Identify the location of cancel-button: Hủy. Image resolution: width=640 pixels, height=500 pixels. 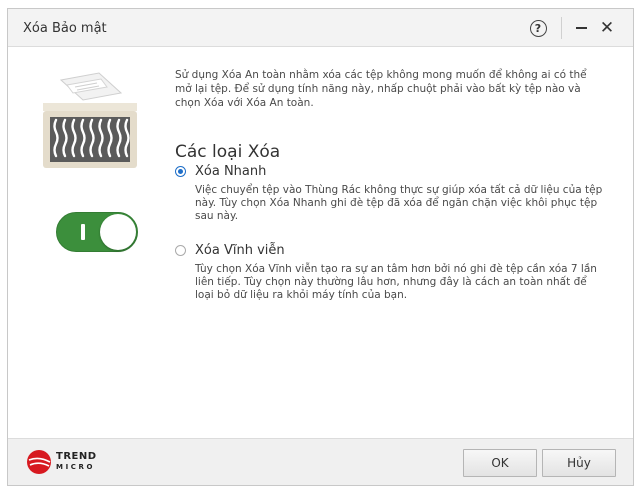
(579, 463).